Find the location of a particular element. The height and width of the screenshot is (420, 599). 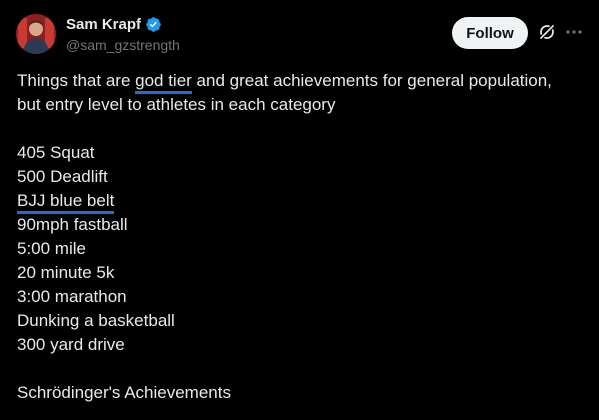

list-item: 405 Squat is located at coordinates (56, 152).